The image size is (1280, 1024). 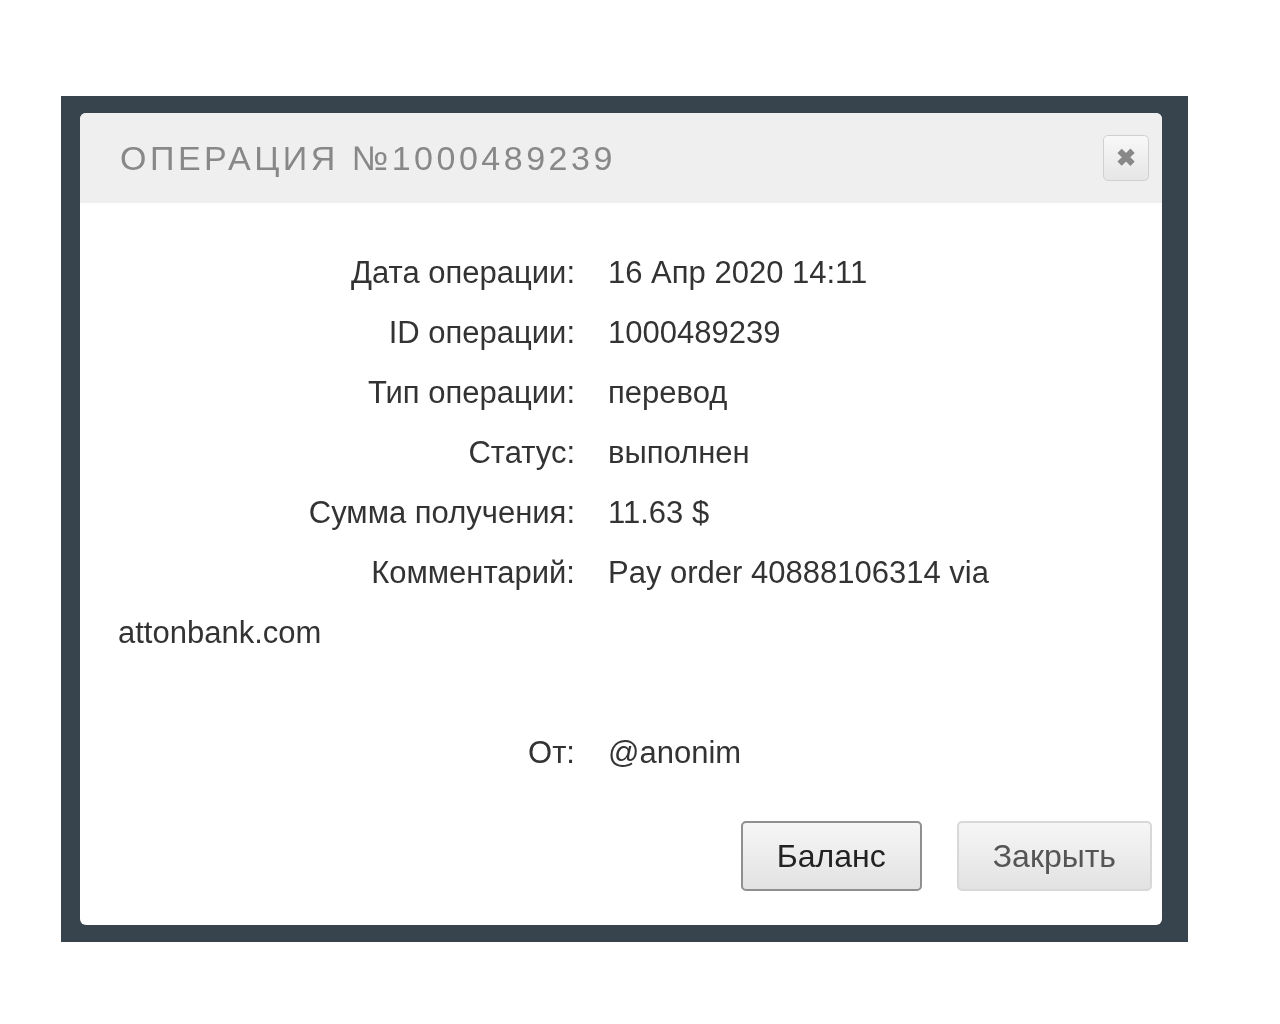 What do you see at coordinates (679, 452) in the screenshot?
I see `field-value: выполнен` at bounding box center [679, 452].